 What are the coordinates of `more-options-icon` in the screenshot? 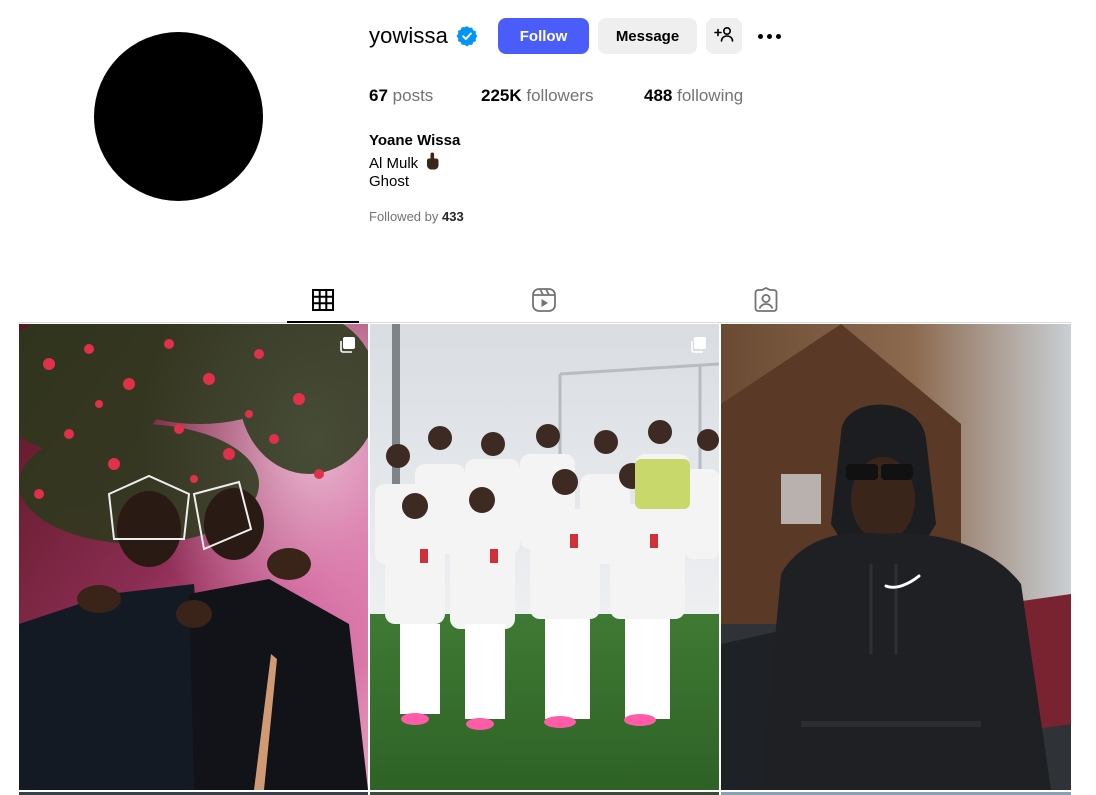 It's located at (769, 36).